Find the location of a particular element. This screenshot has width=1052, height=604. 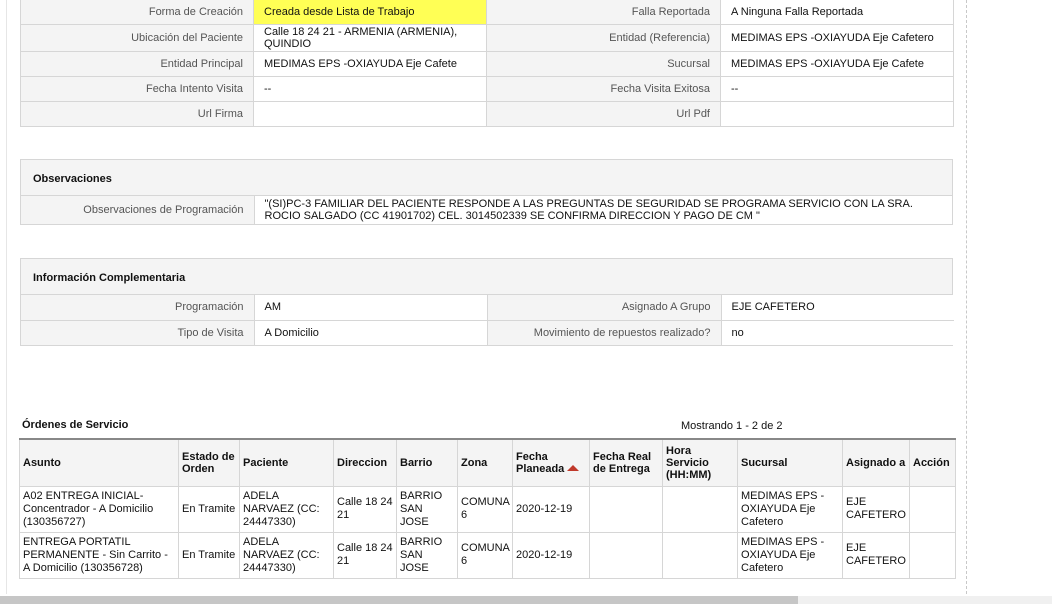

col-barrio: Barrio is located at coordinates (427, 462).